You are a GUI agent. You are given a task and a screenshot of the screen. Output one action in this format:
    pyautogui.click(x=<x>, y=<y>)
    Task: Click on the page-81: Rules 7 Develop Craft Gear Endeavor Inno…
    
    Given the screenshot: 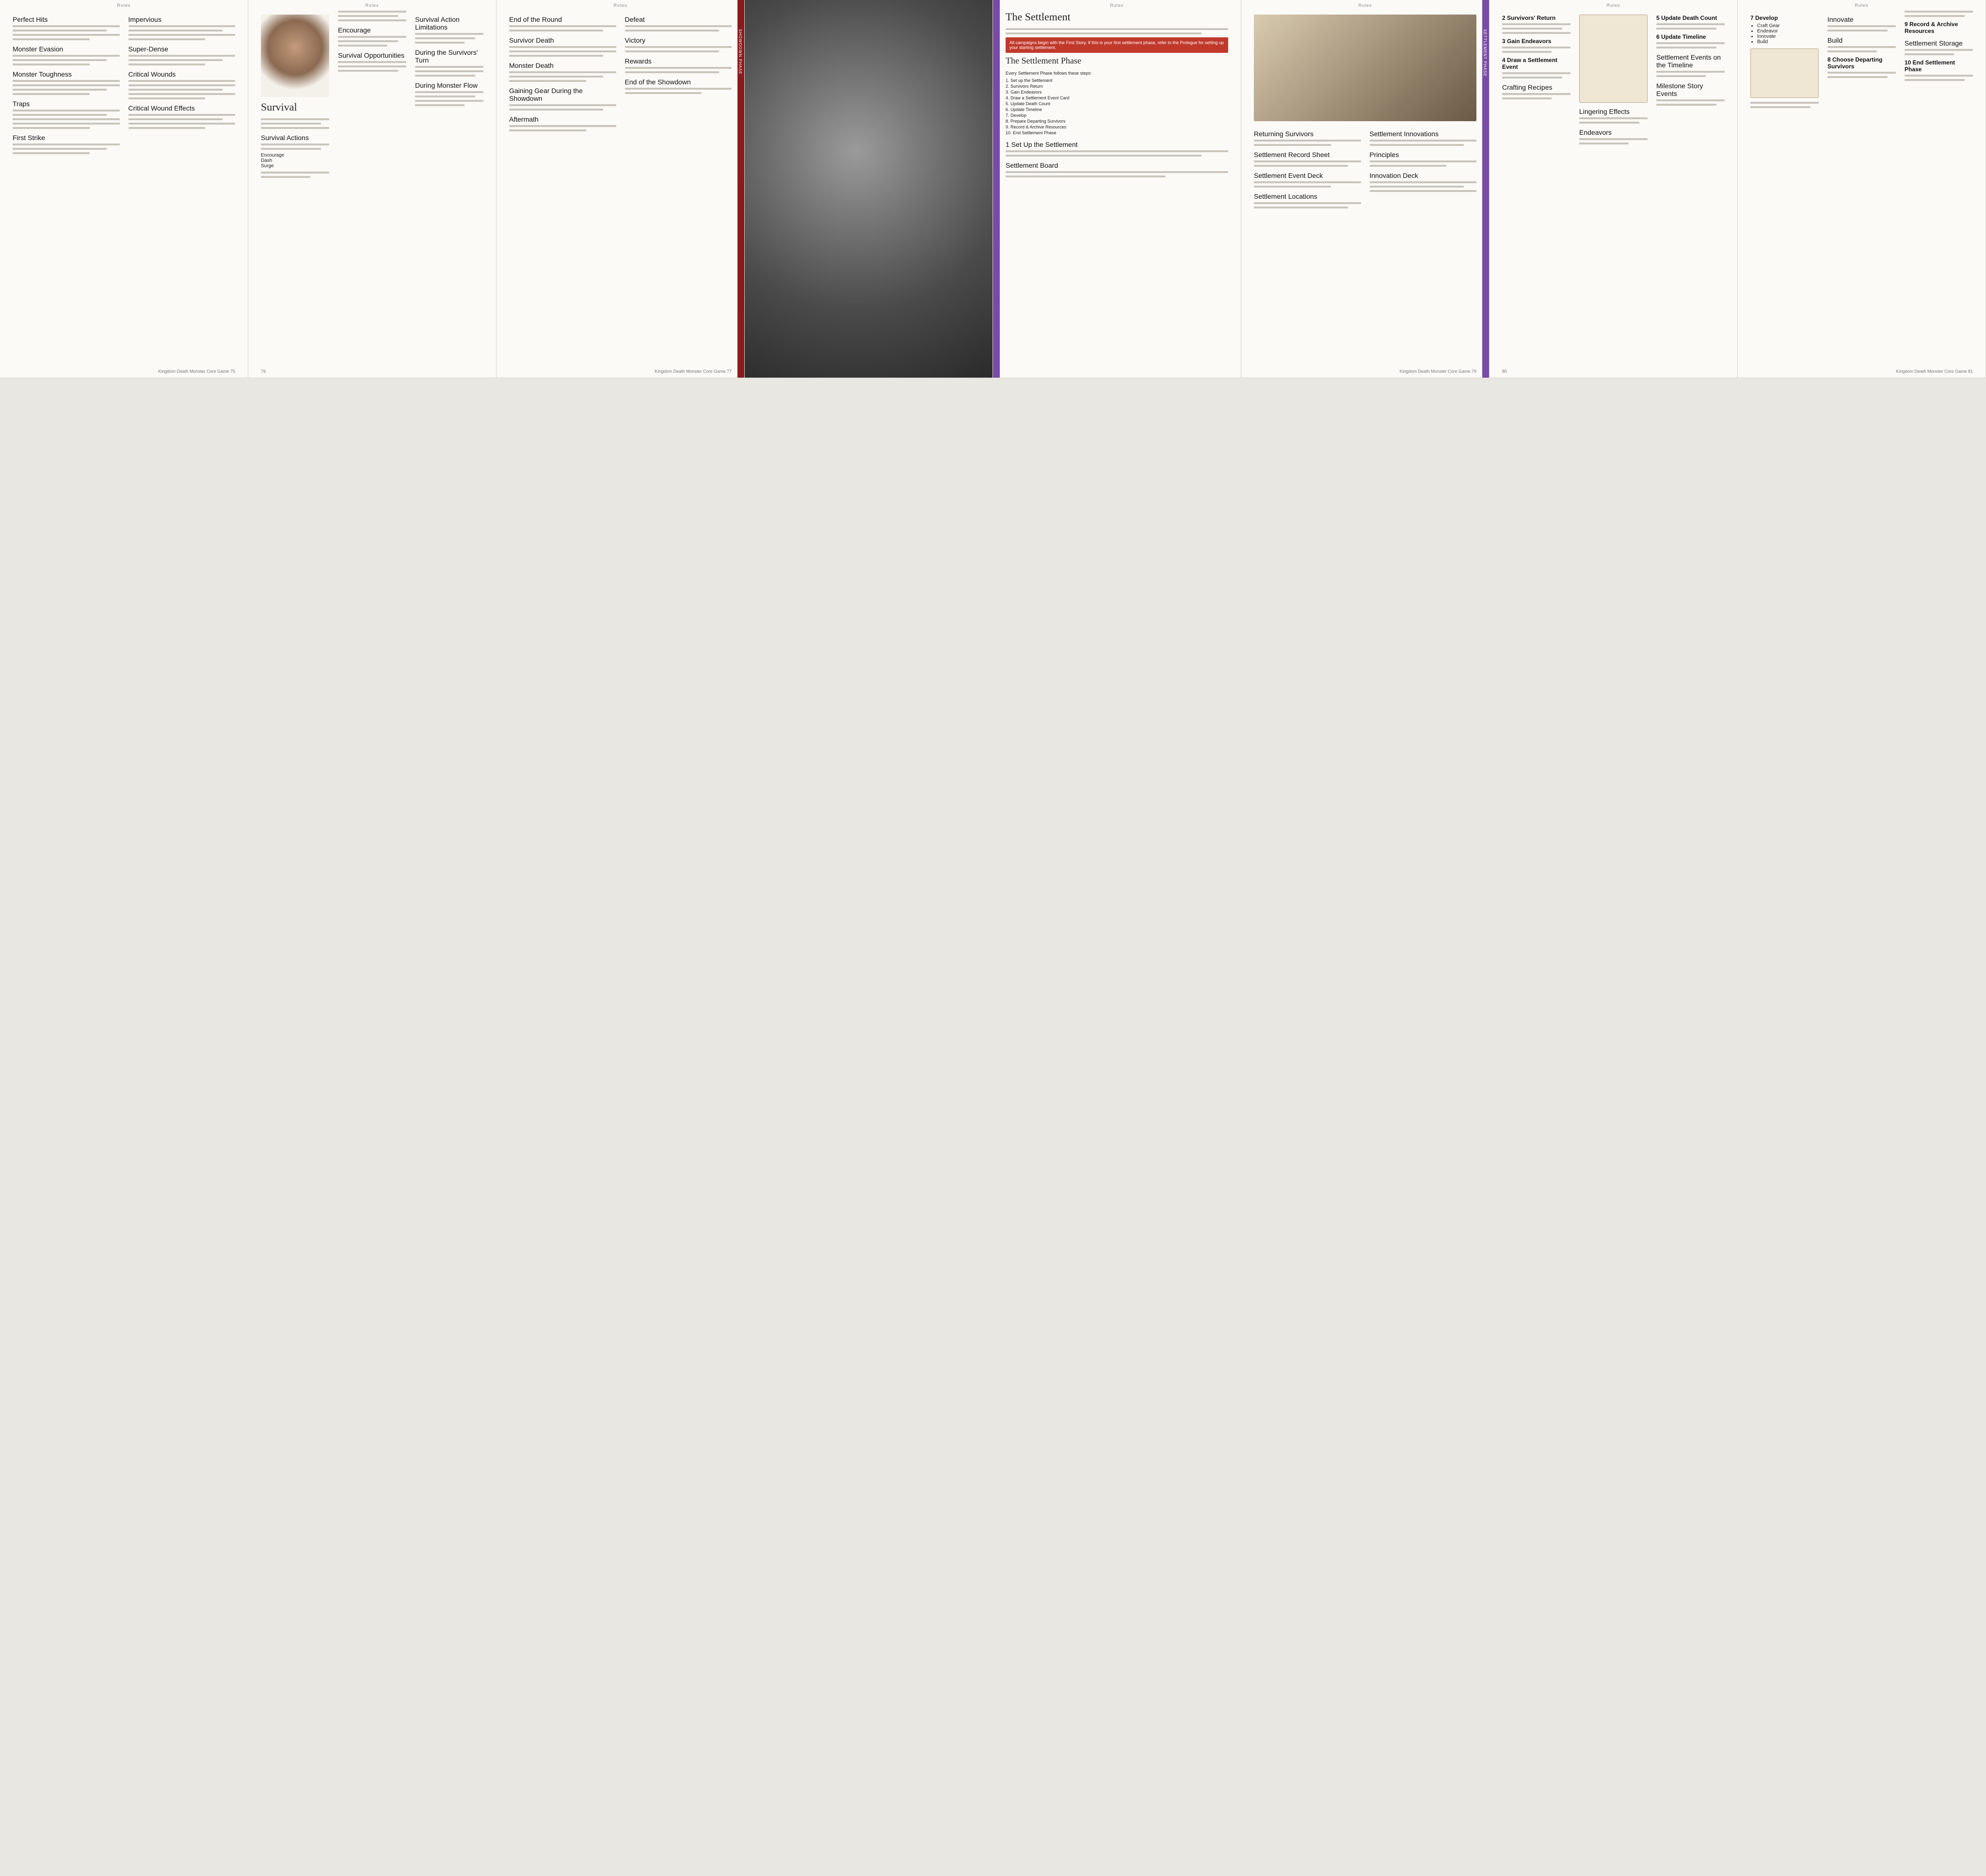 What is the action you would take?
    pyautogui.click(x=1862, y=189)
    